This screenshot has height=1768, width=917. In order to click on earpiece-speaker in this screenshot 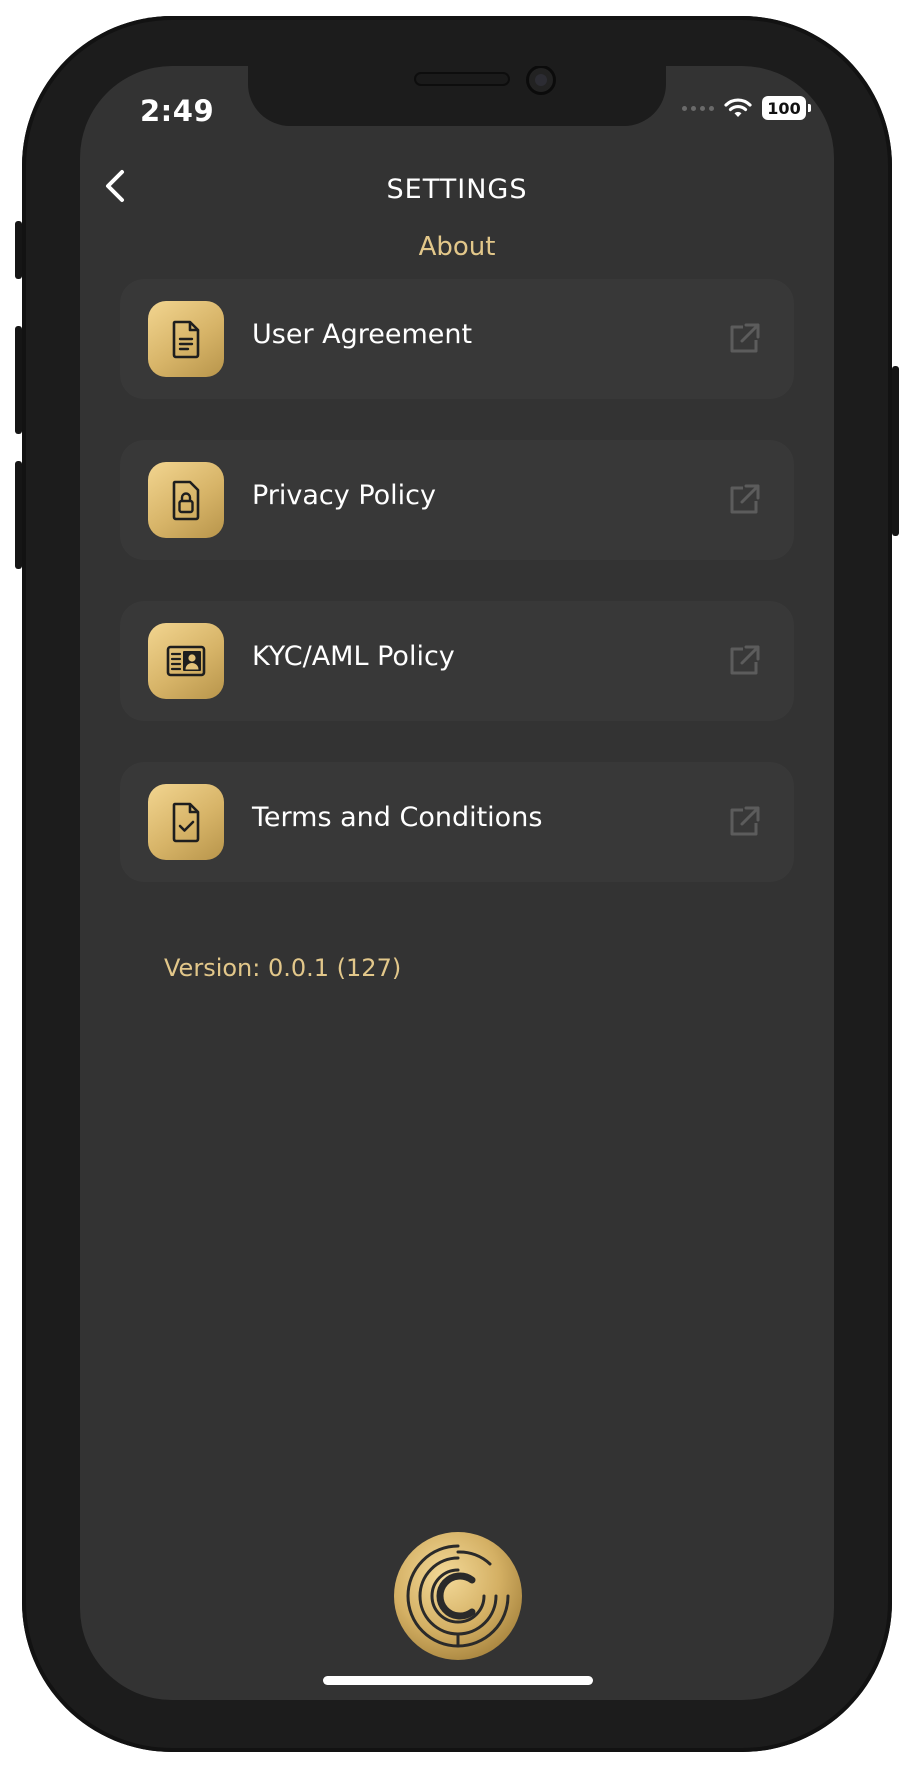, I will do `click(462, 79)`.